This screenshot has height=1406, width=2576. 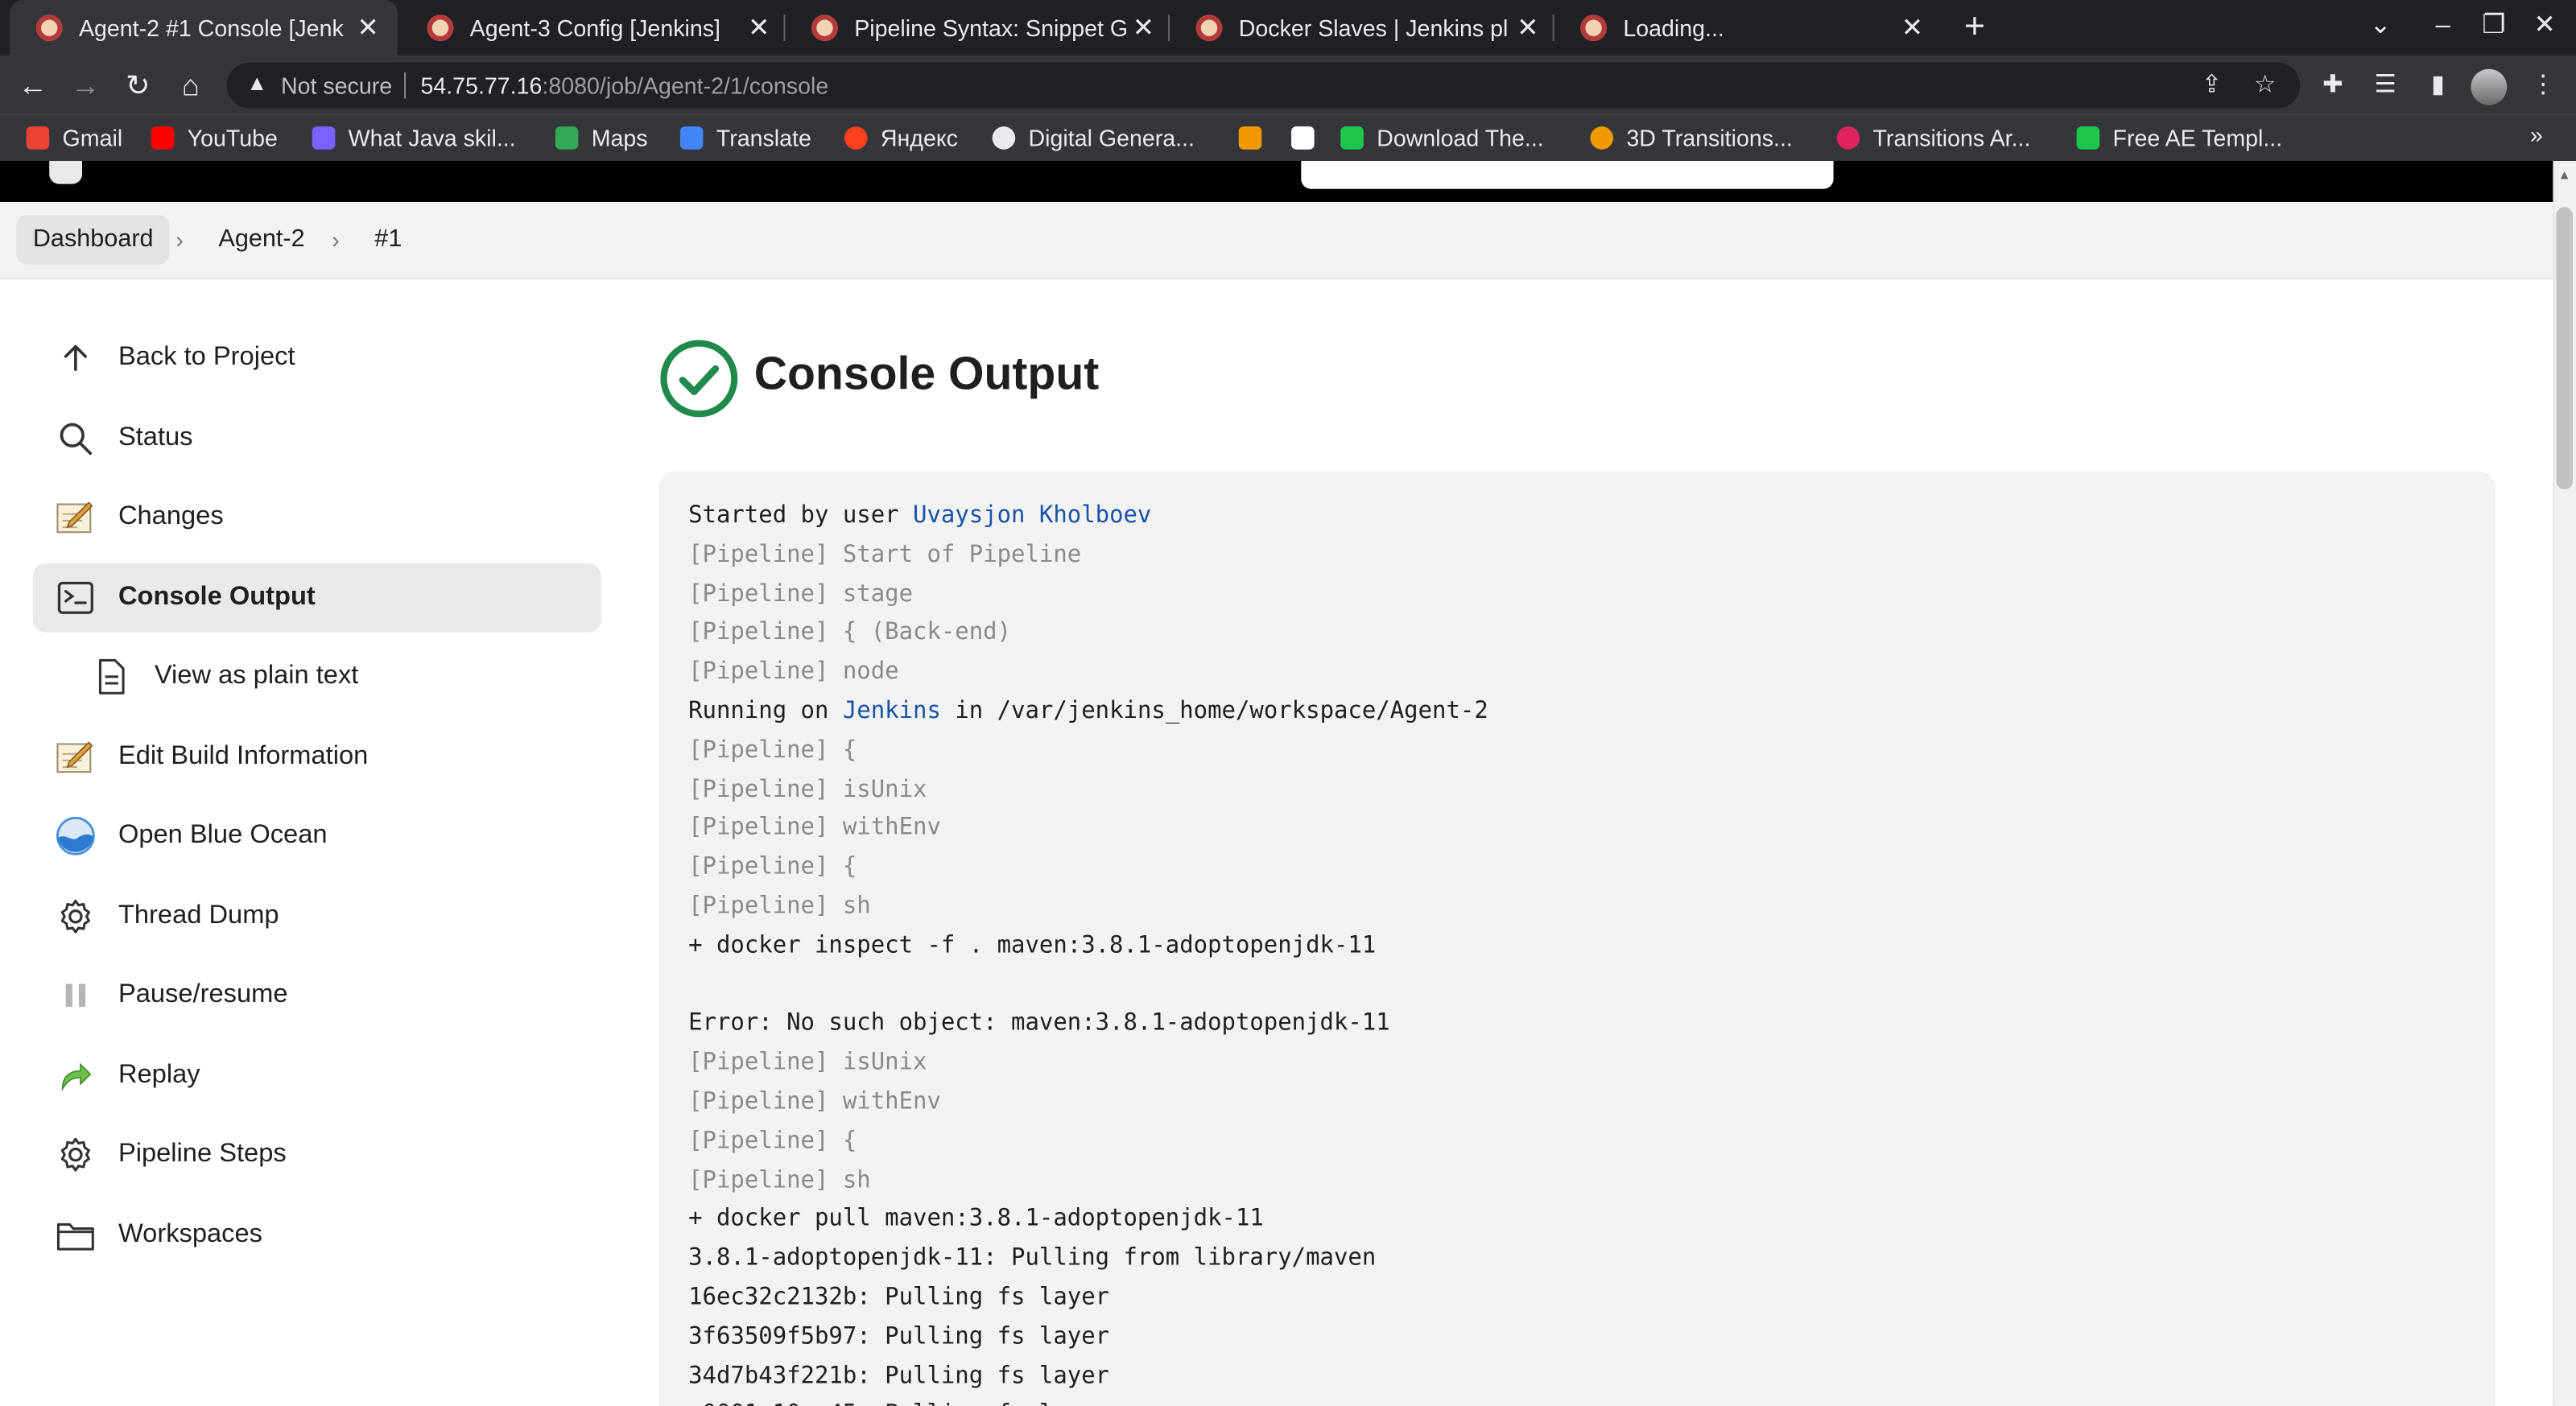 What do you see at coordinates (1748, 28) in the screenshot?
I see `browser-tab: Loading... ✕` at bounding box center [1748, 28].